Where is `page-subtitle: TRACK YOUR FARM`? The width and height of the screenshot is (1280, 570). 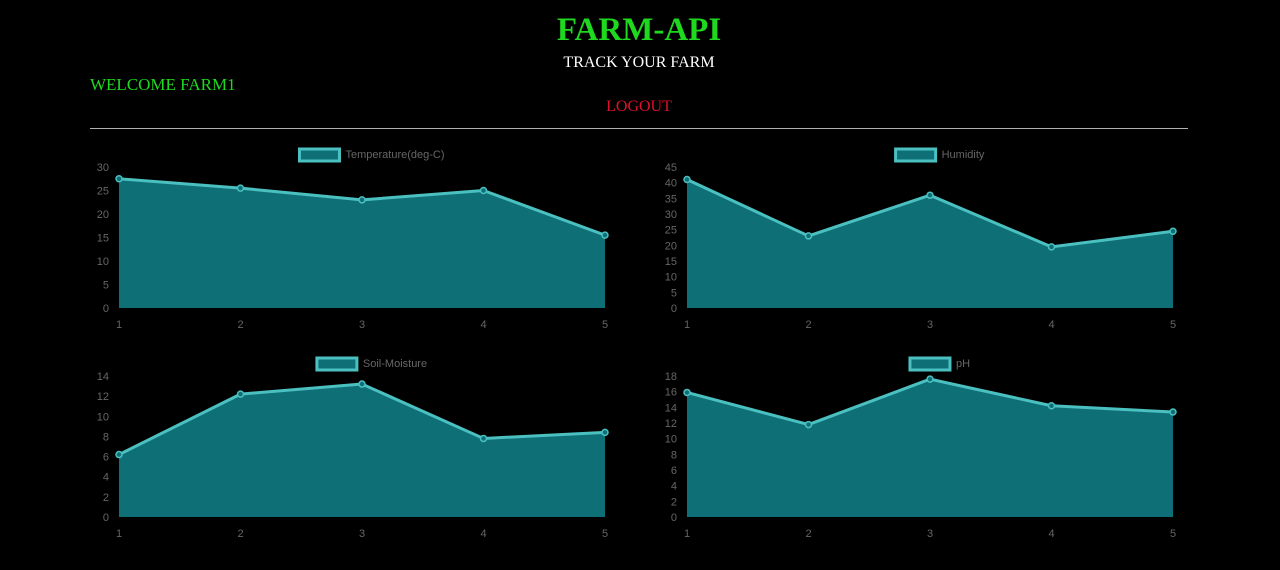
page-subtitle: TRACK YOUR FARM is located at coordinates (639, 62).